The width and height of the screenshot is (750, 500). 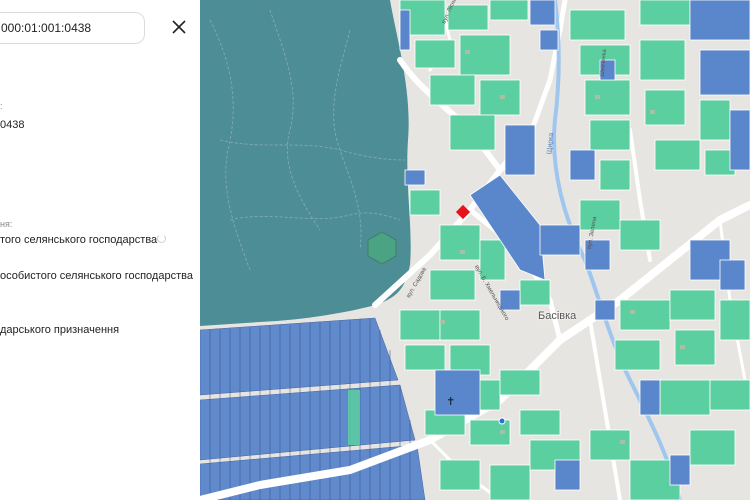 I want to click on cadastral-number-value: 000:01:001:0438, so click(x=46, y=28).